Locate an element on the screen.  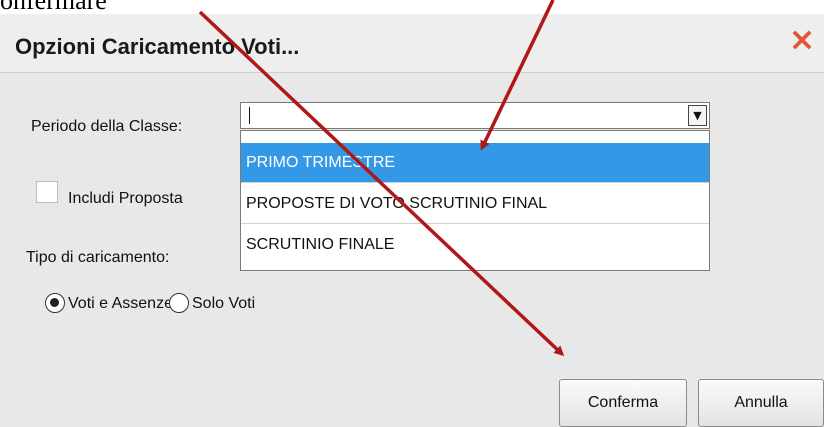
option-scrutinio-finale: SCRUTINIO FINALE is located at coordinates (475, 245).